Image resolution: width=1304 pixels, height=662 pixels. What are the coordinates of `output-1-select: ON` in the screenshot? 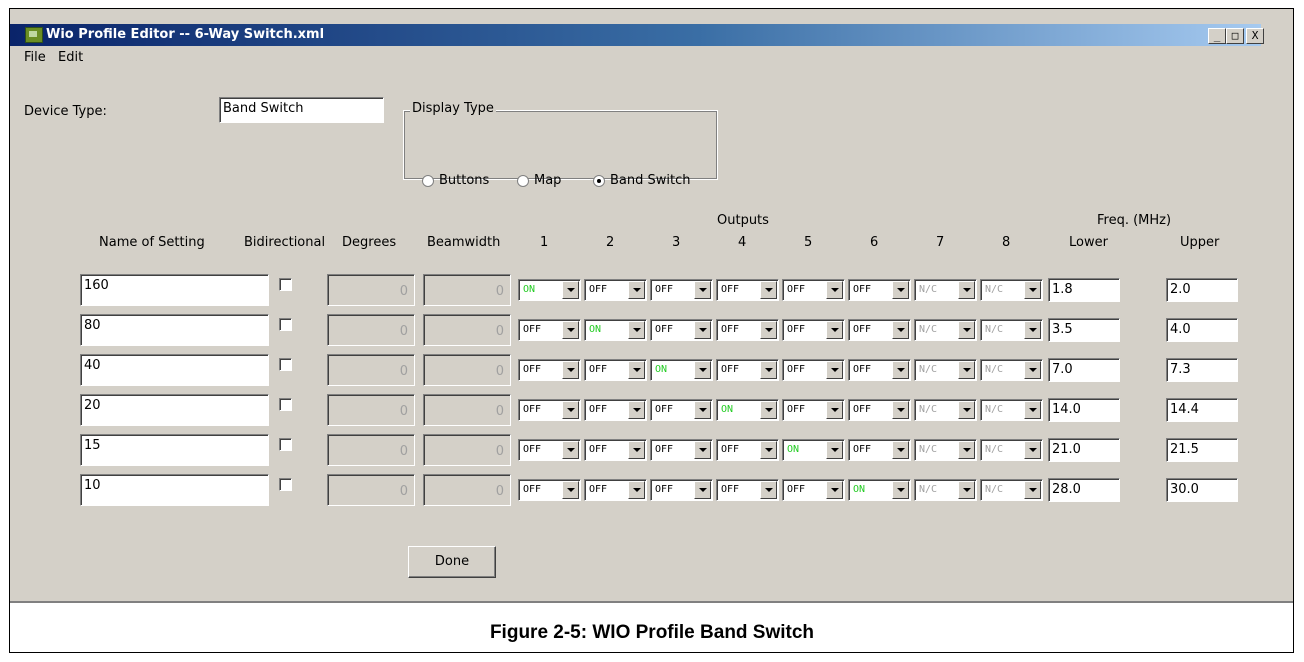 It's located at (549, 290).